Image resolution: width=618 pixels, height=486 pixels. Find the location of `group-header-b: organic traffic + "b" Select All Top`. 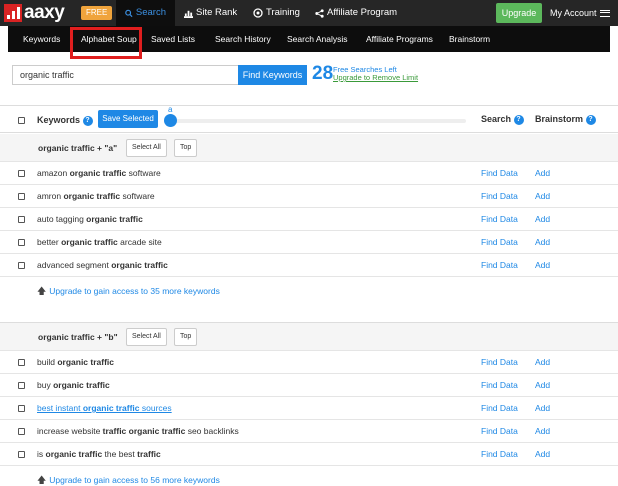

group-header-b: organic traffic + "b" Select All Top is located at coordinates (309, 337).